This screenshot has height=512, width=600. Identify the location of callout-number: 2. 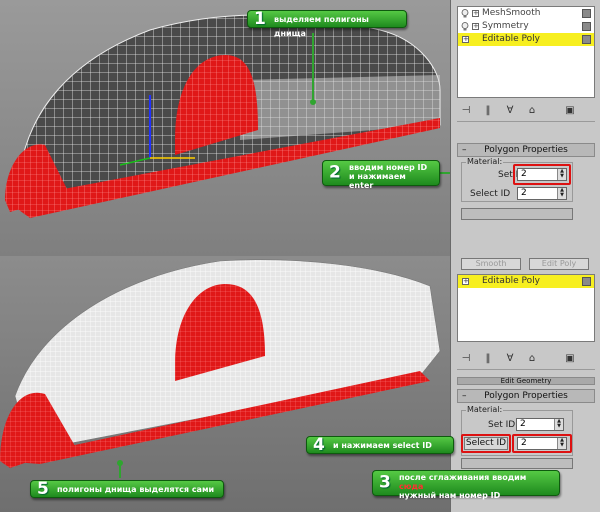
(335, 172).